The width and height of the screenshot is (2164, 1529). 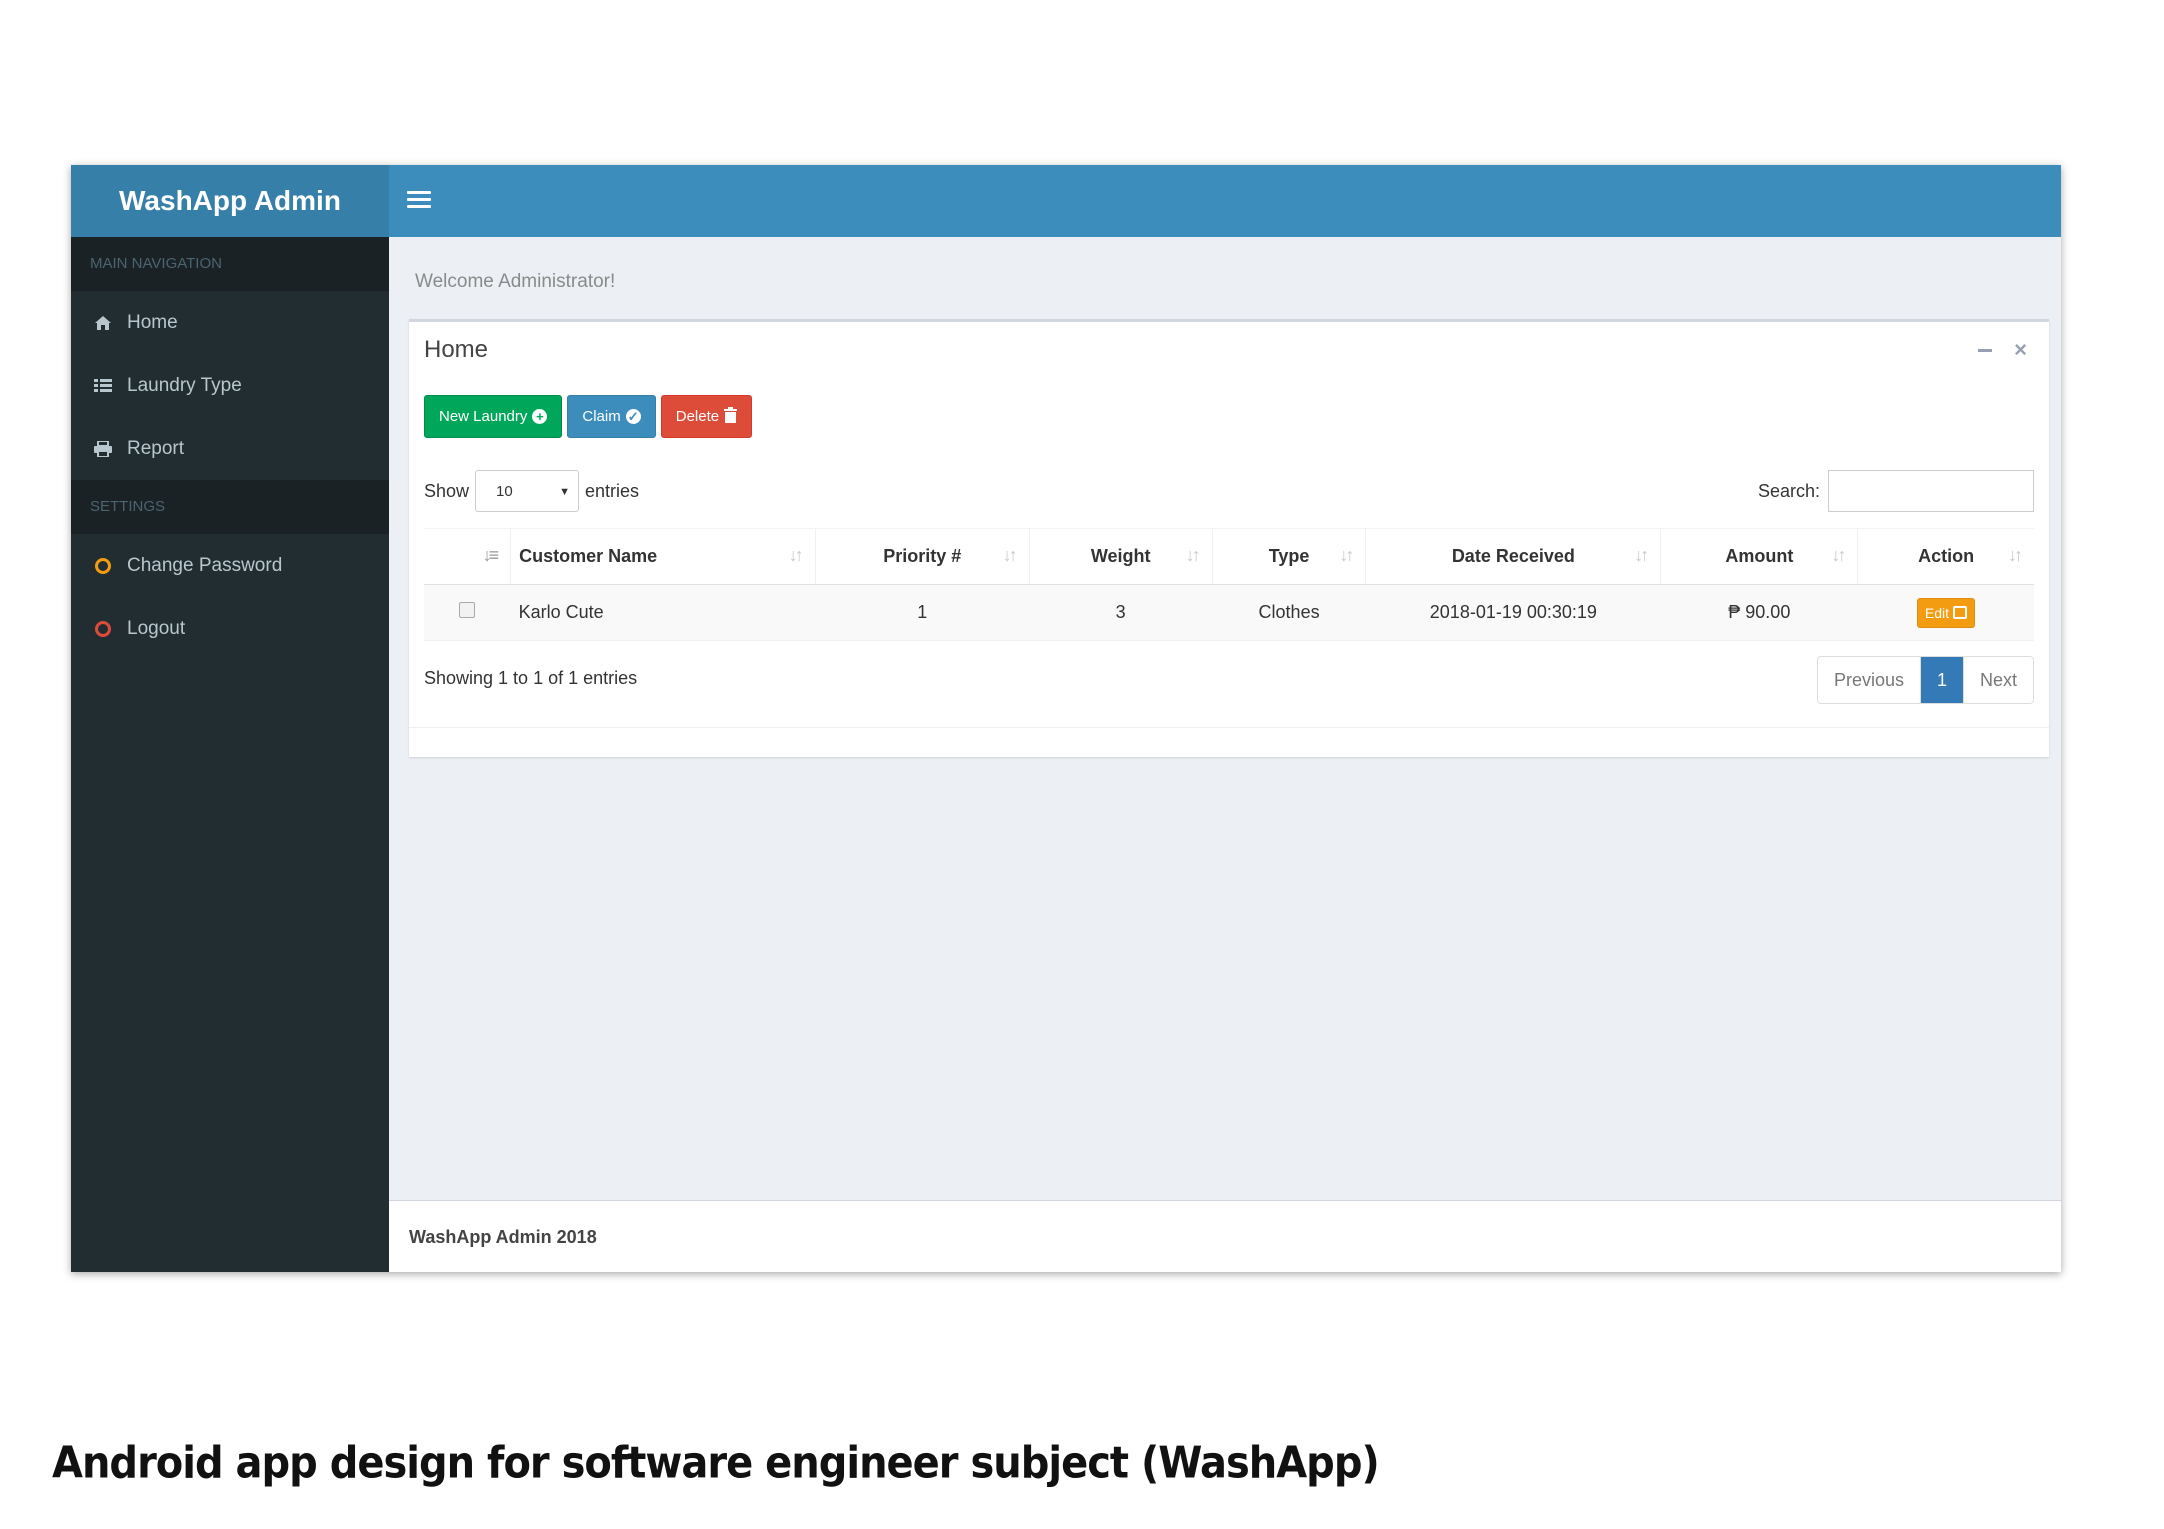 I want to click on page-1-button: 1, so click(x=1941, y=680).